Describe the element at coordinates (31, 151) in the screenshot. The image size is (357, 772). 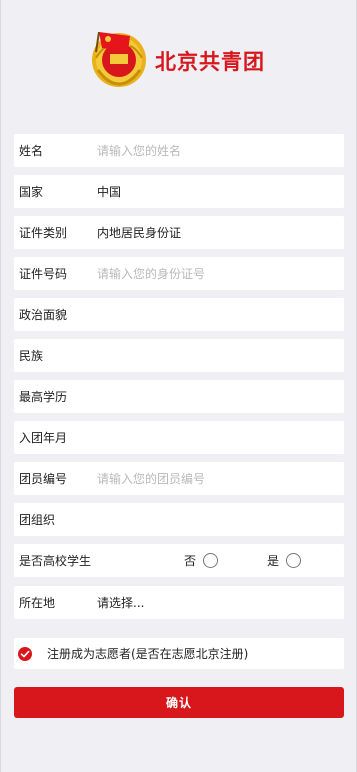
I see `name-label: 姓名` at that location.